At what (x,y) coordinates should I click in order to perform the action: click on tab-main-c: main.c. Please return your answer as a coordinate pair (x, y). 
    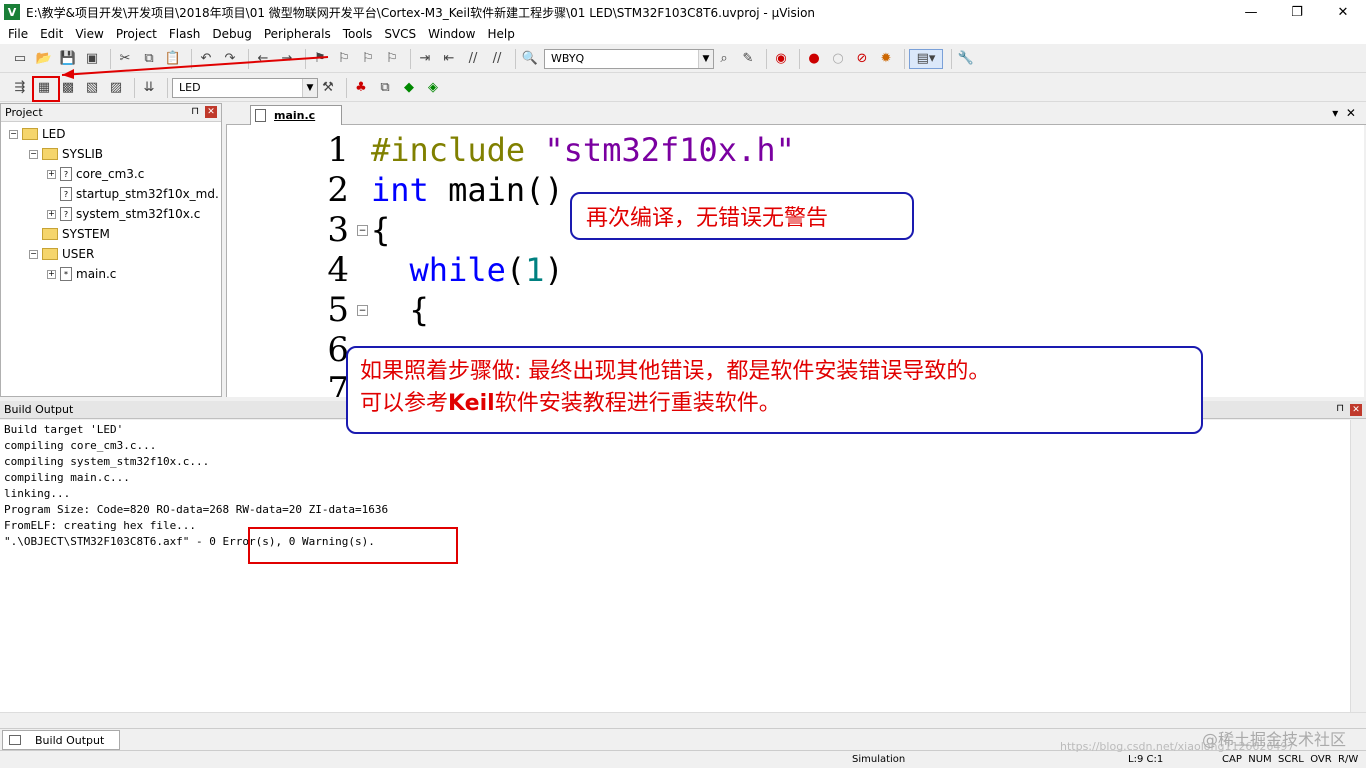
    Looking at the image, I should click on (296, 115).